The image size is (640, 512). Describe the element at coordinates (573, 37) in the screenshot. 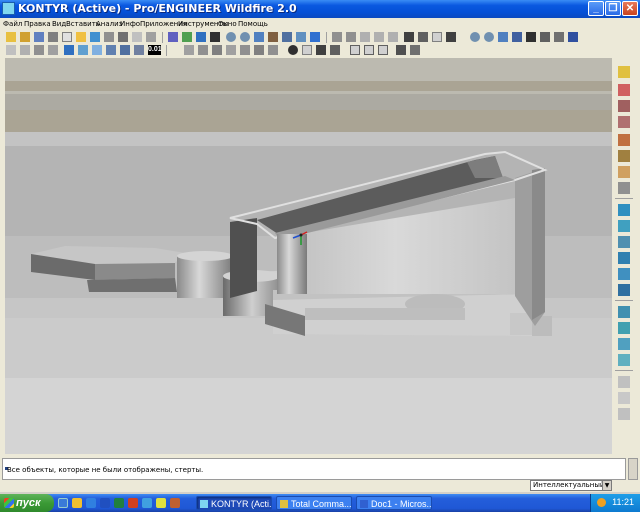

I see `help-pointer-icon` at that location.